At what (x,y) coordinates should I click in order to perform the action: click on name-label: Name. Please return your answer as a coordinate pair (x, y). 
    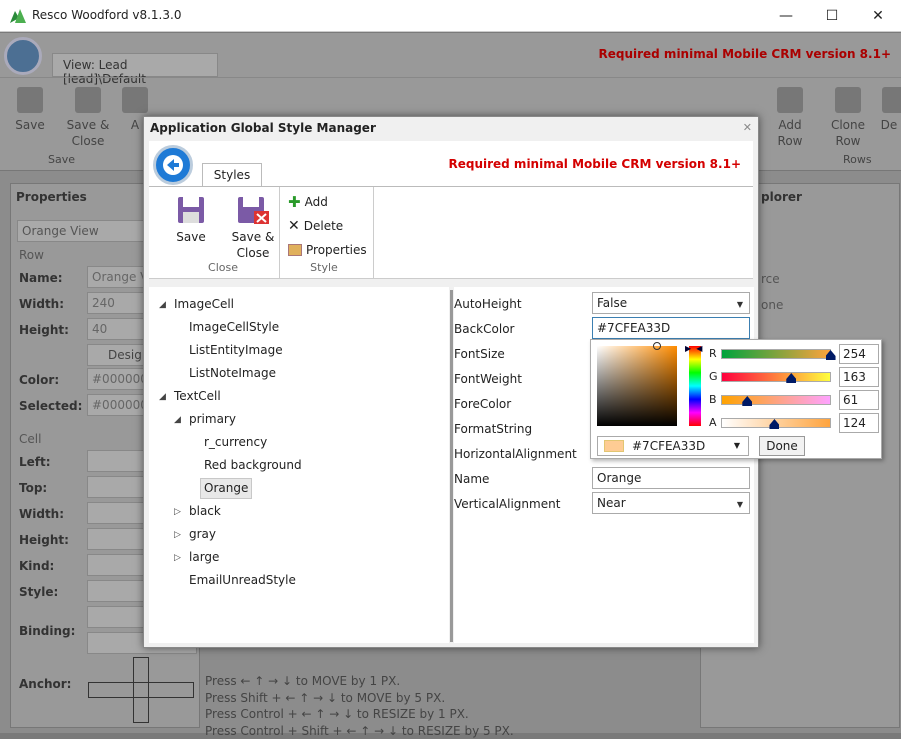
    Looking at the image, I should click on (471, 479).